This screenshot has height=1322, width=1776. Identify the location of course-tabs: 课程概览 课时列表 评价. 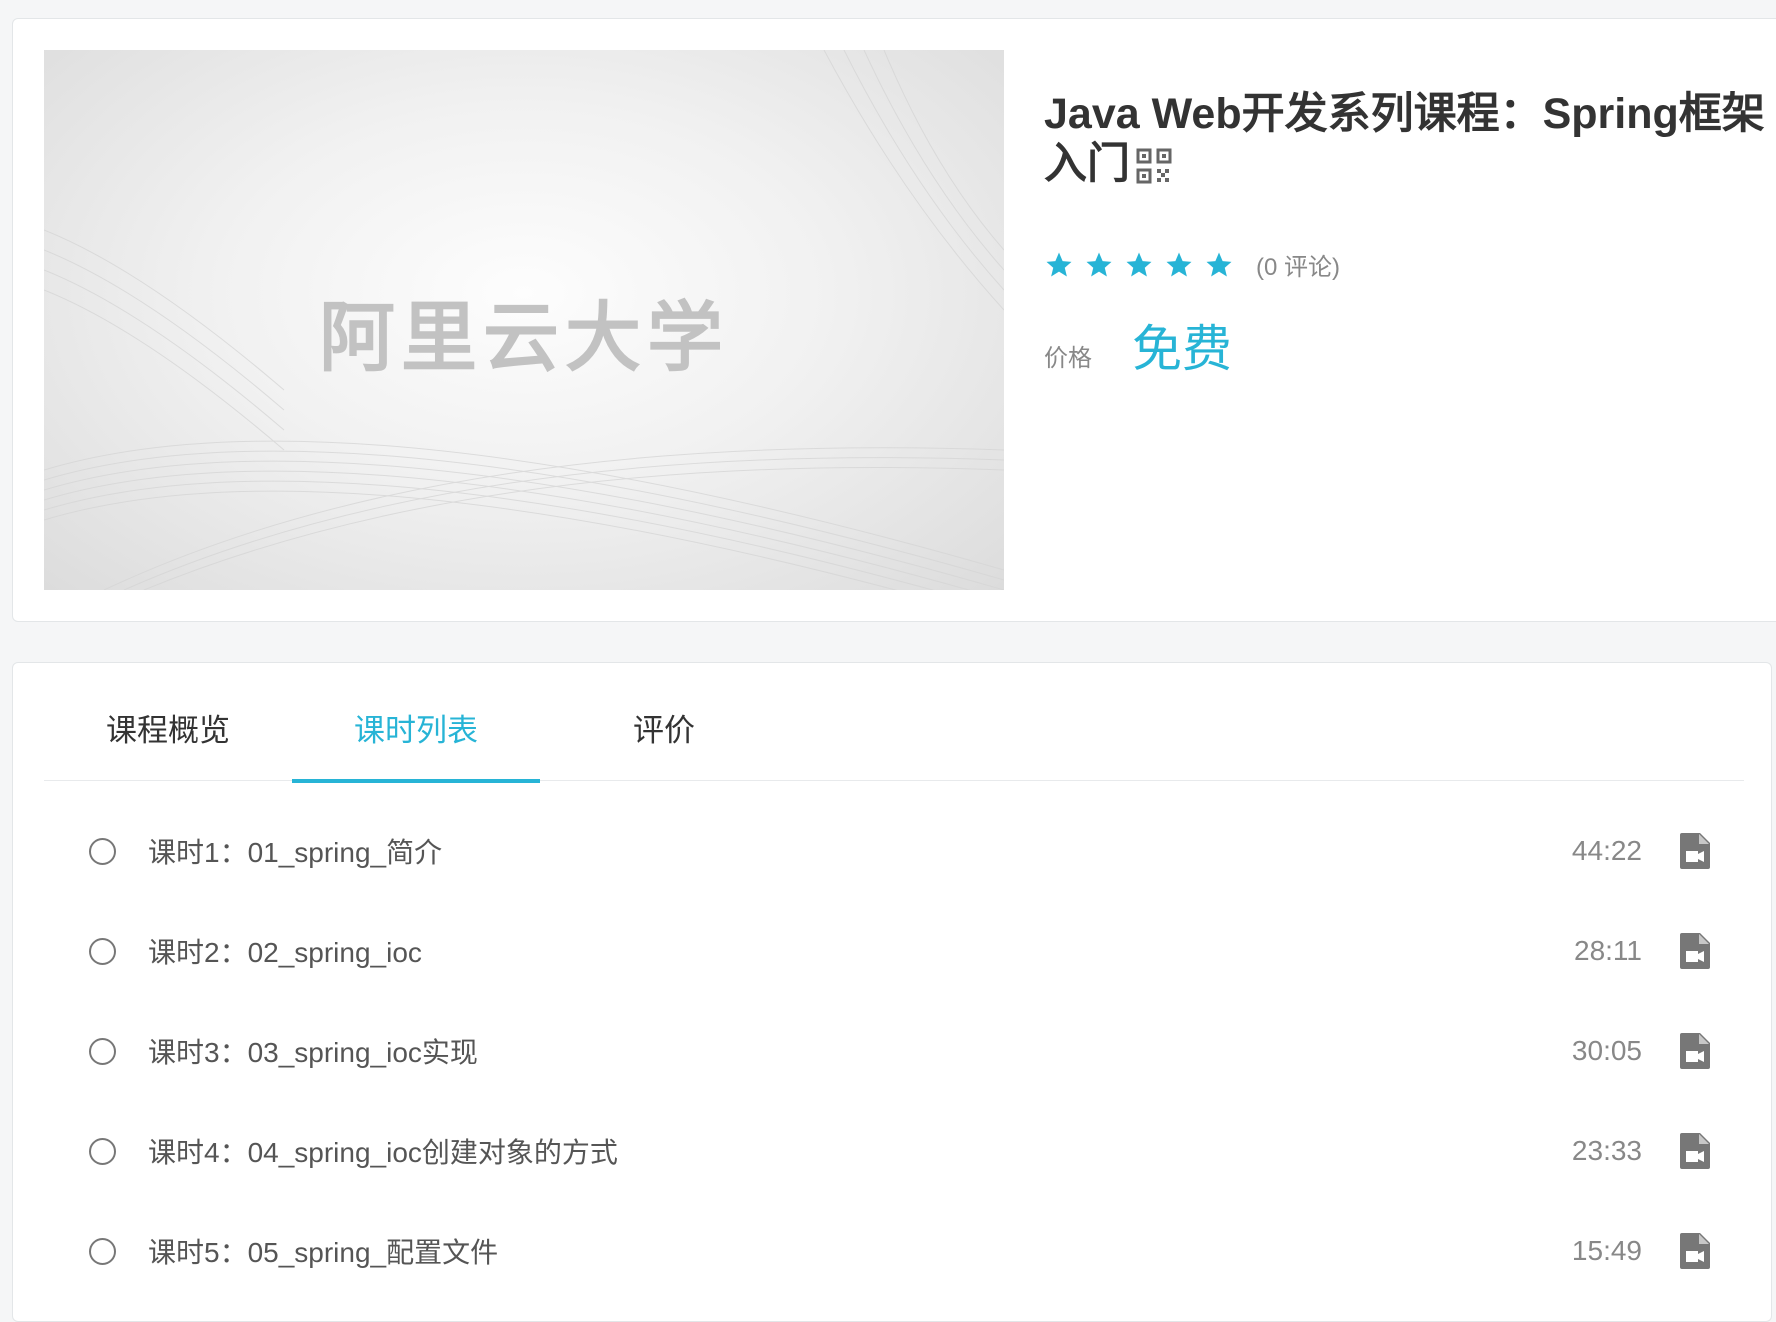
(894, 723).